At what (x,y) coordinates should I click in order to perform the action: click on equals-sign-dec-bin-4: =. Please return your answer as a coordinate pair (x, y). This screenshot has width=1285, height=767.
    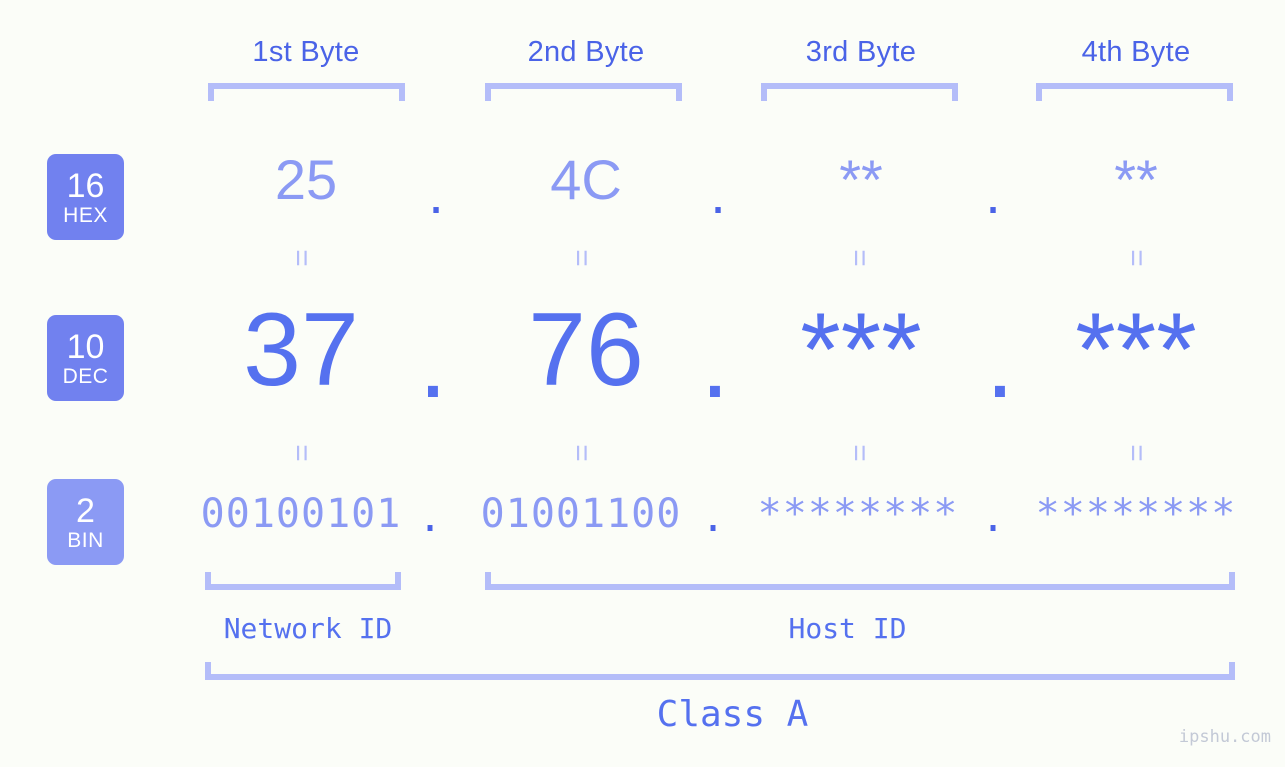
    Looking at the image, I should click on (1136, 453).